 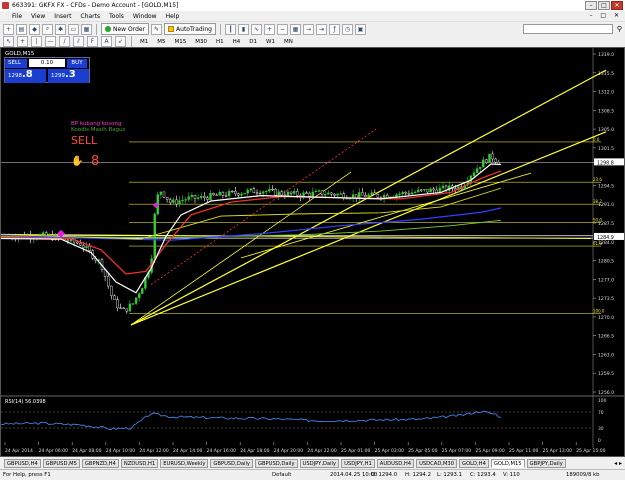 What do you see at coordinates (437, 463) in the screenshot?
I see `chart-tab: USDCAD,M30` at bounding box center [437, 463].